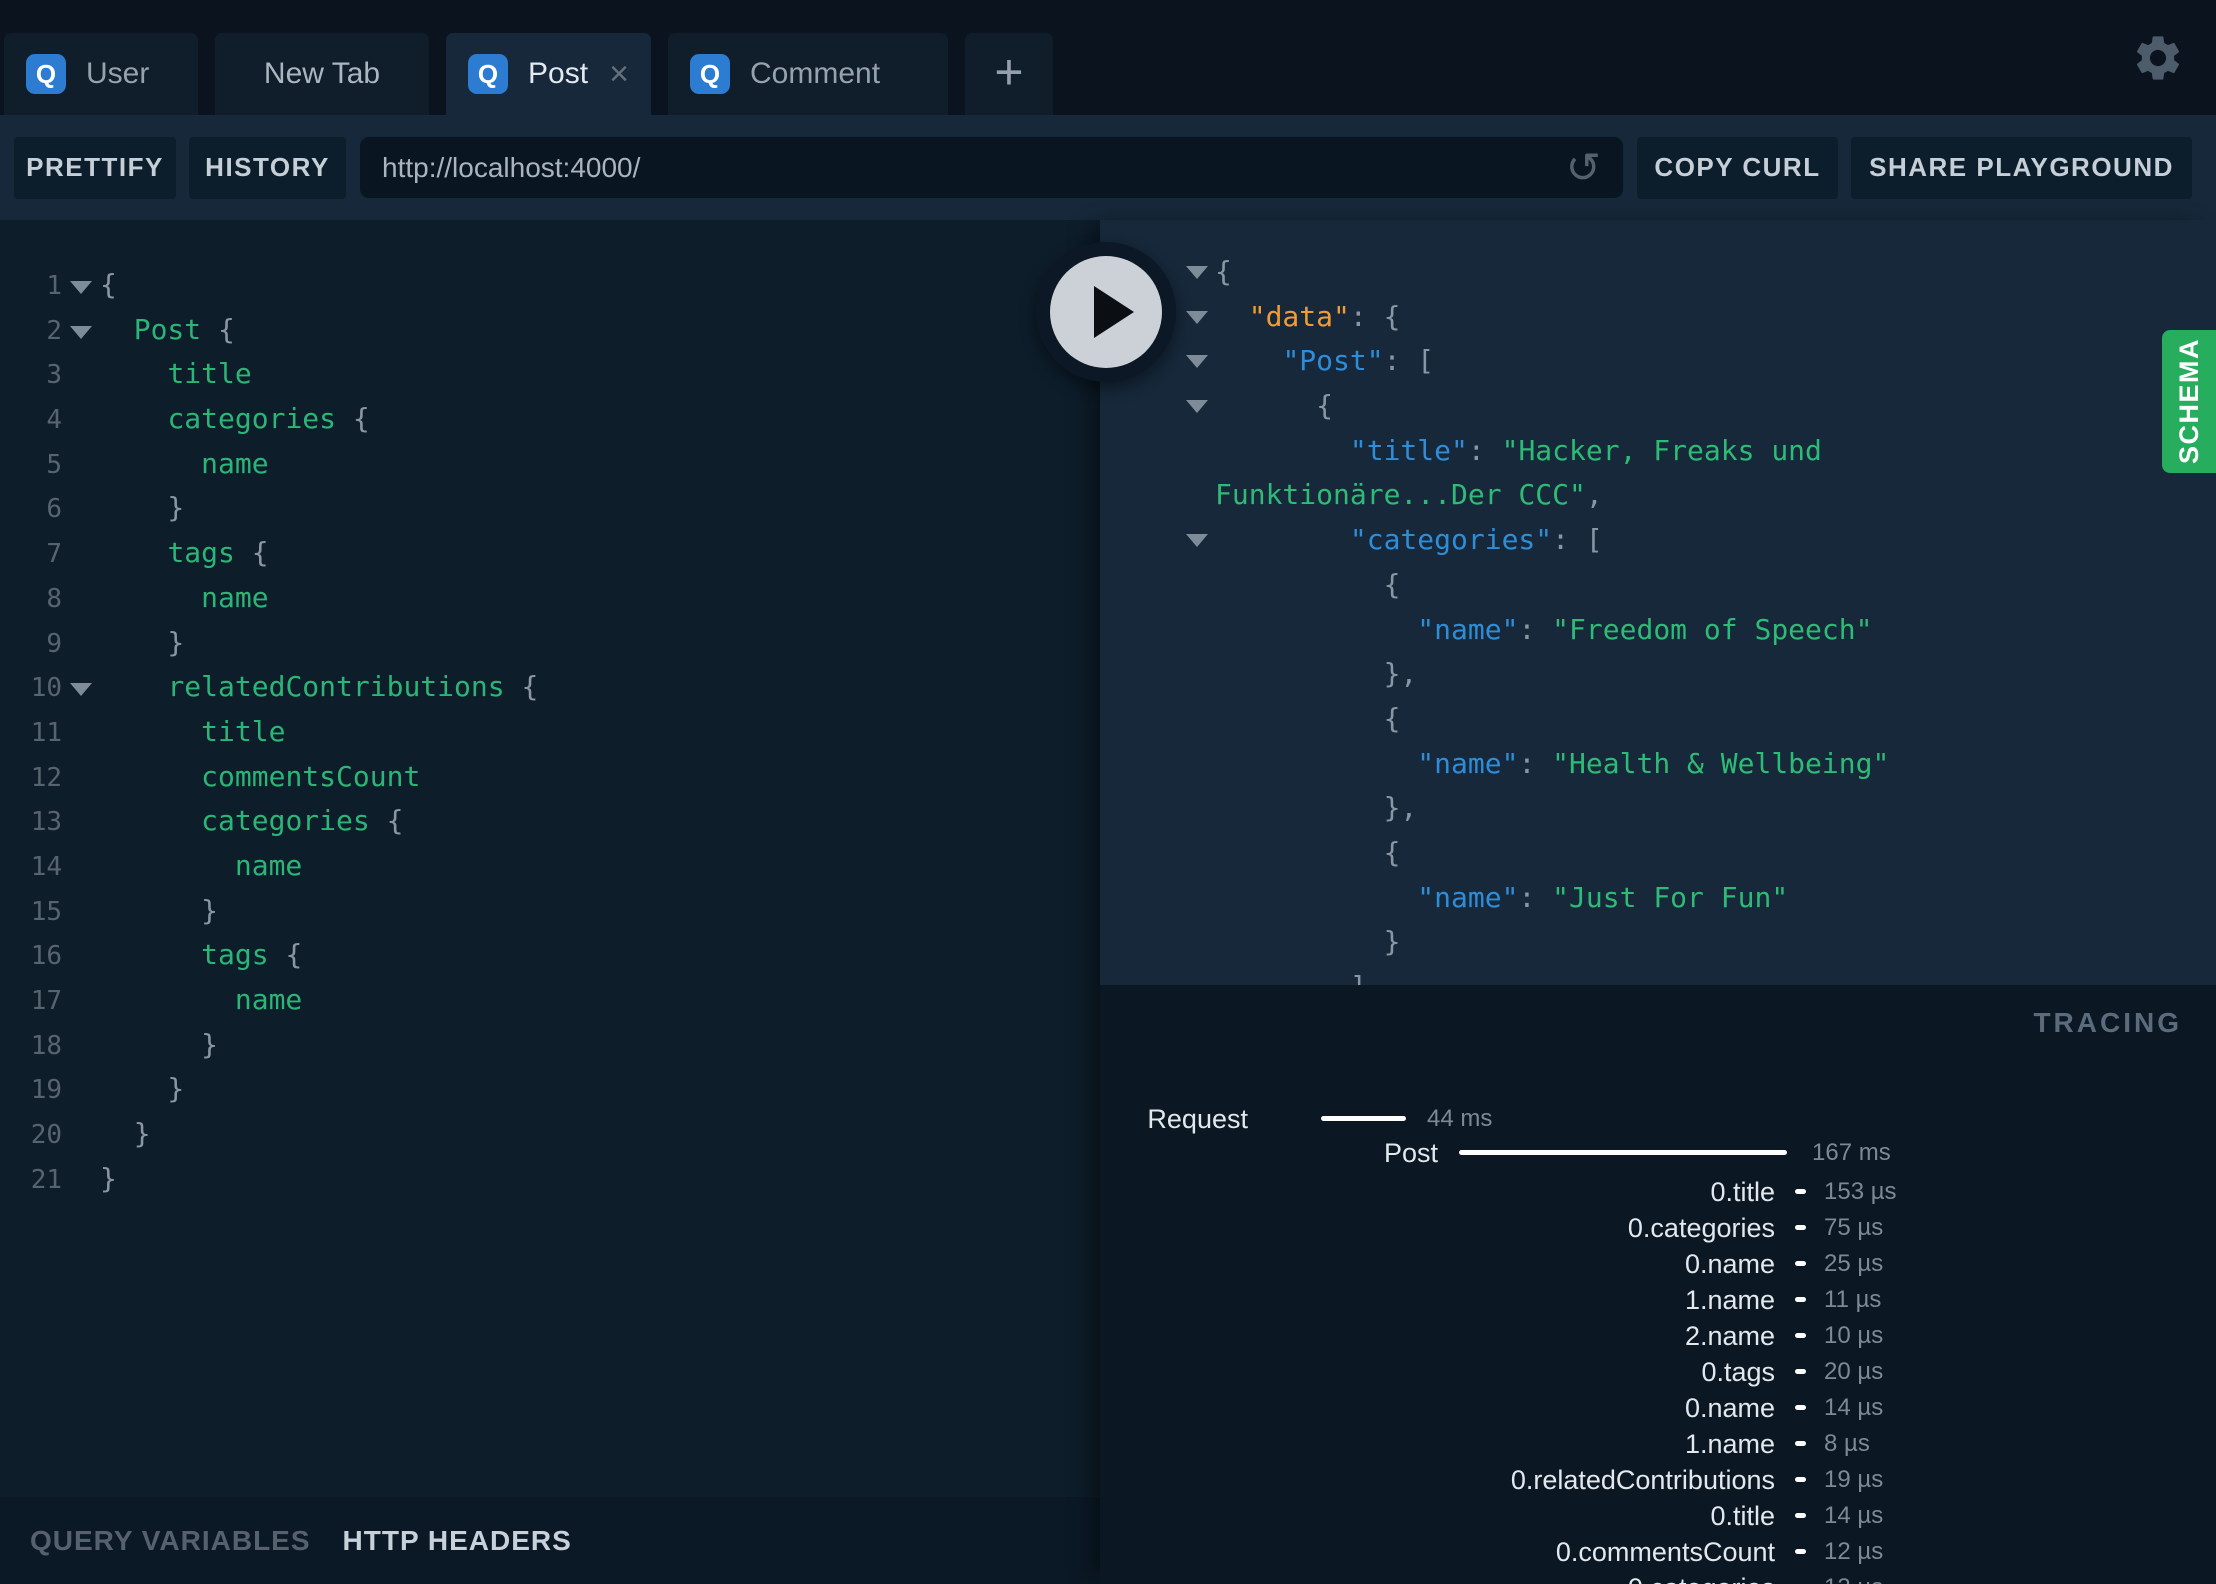  Describe the element at coordinates (1308, 584) in the screenshot. I see `code-line: {` at that location.